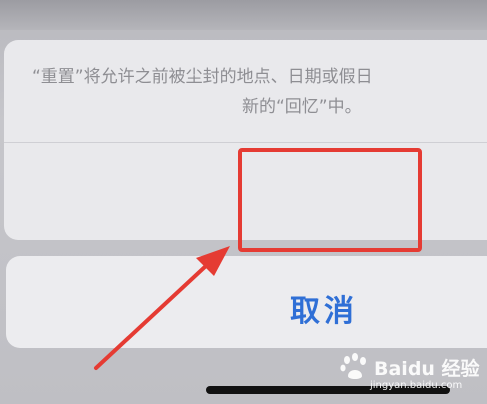  Describe the element at coordinates (202, 77) in the screenshot. I see `message-line-1: “重置”将允许之前被尘封的地点、日期或假日` at that location.